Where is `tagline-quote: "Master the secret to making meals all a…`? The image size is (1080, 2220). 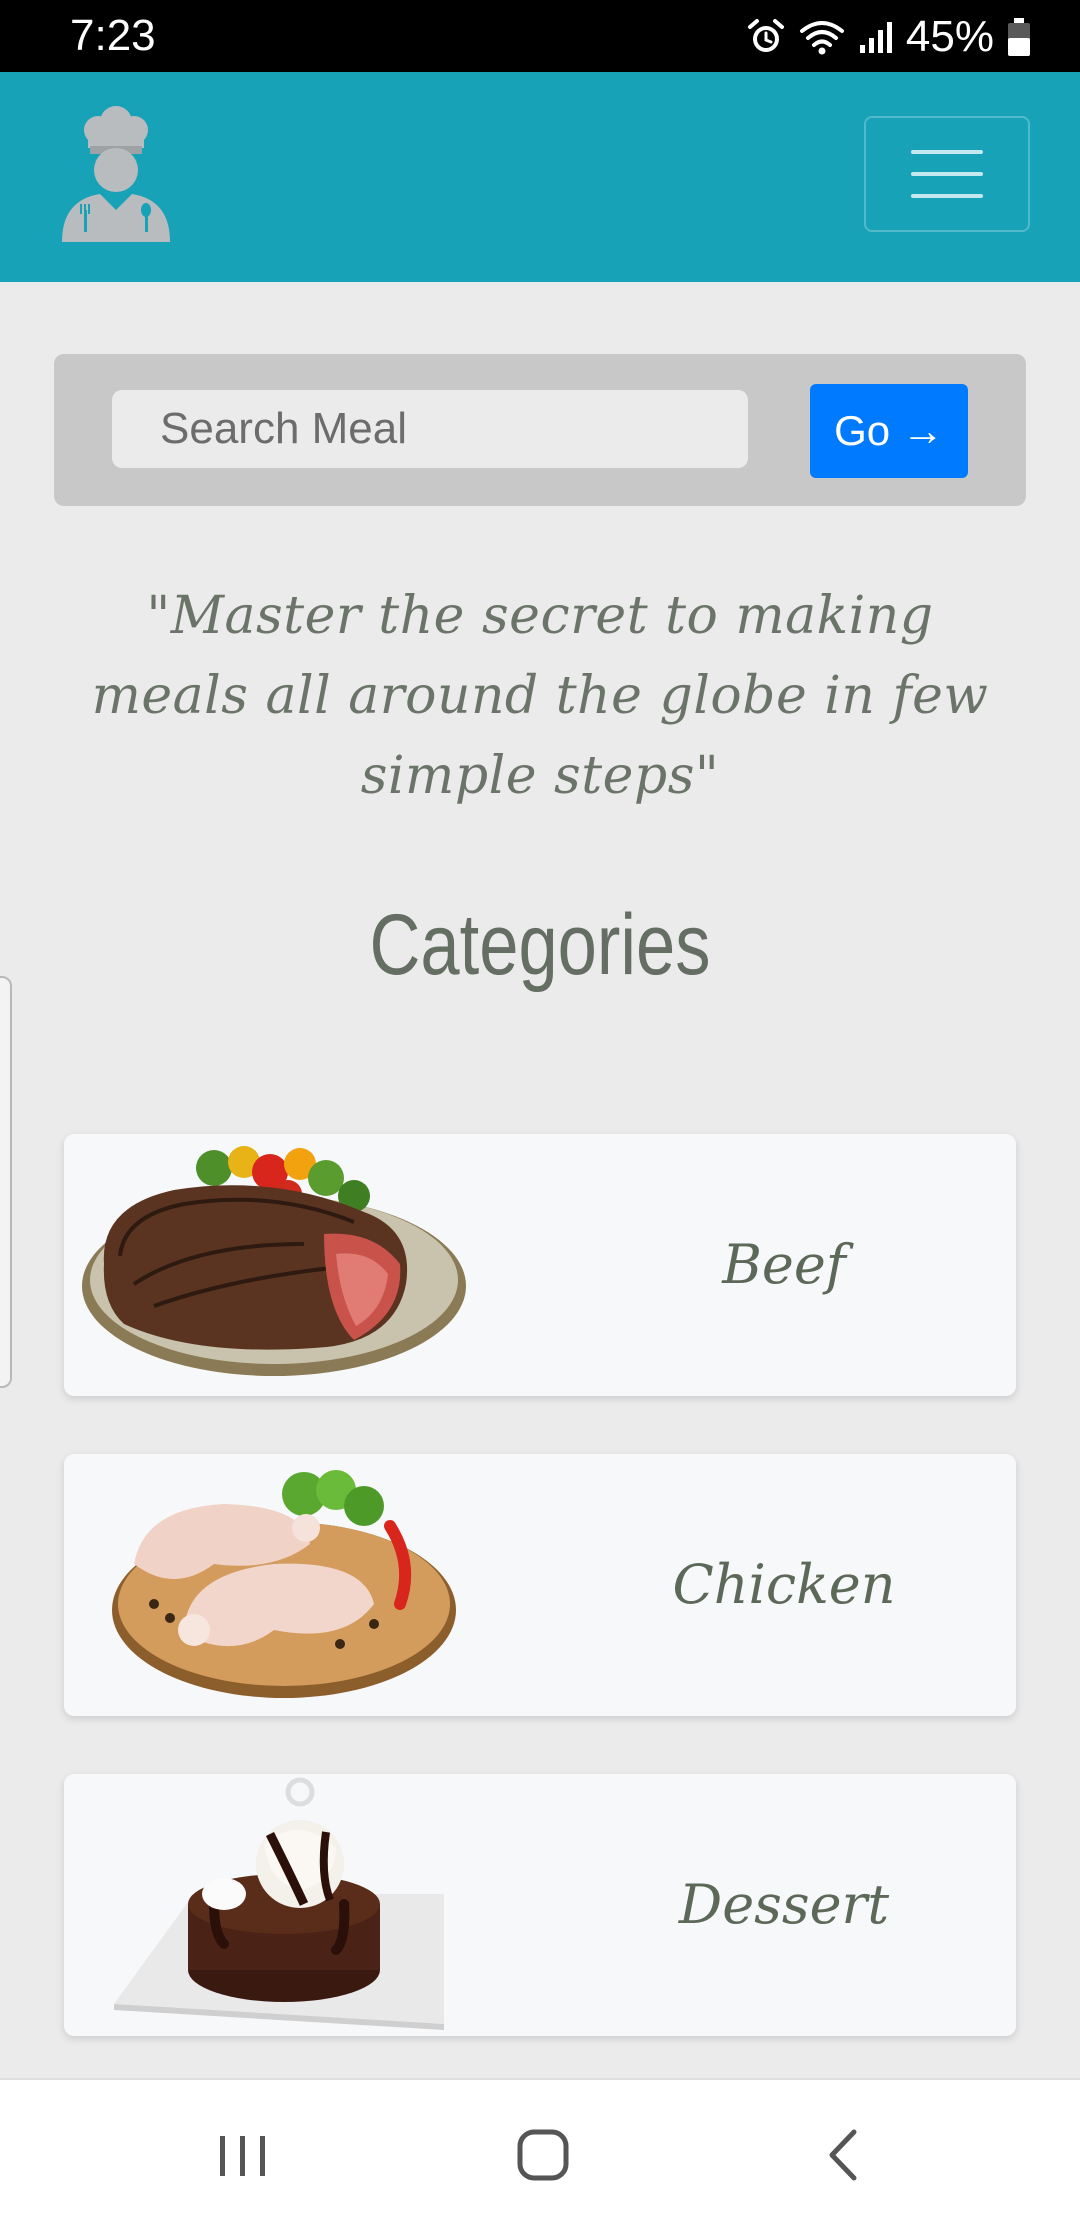
tagline-quote: "Master the secret to making meals all a… is located at coordinates (540, 696).